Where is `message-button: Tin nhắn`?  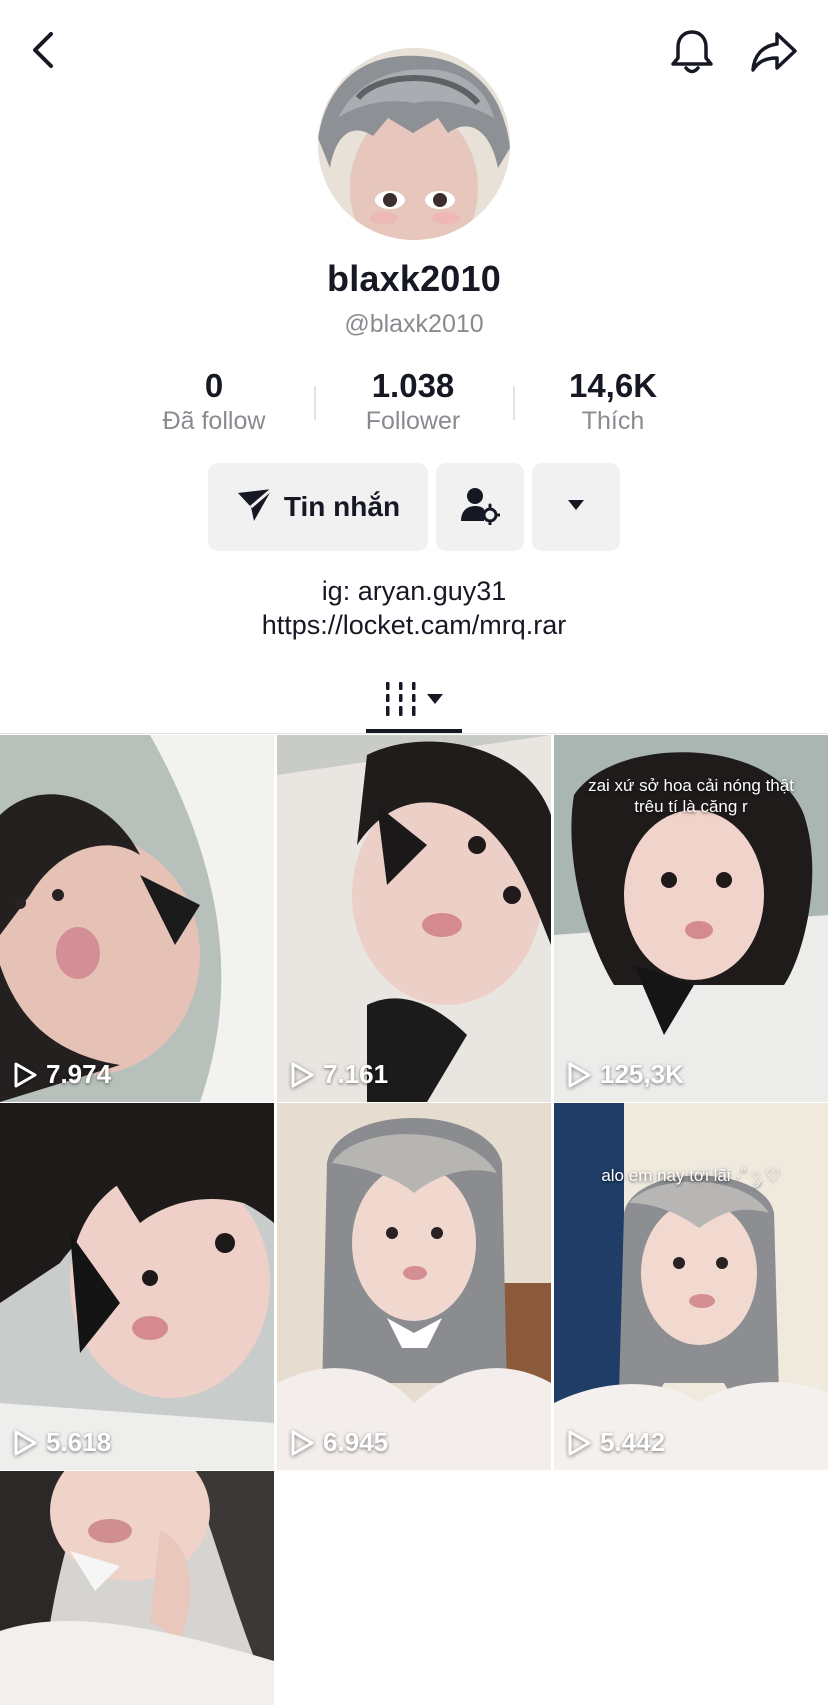 message-button: Tin nhắn is located at coordinates (318, 507).